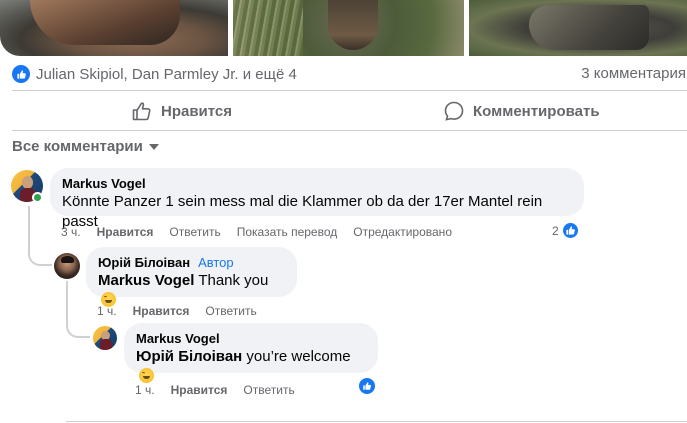 The height and width of the screenshot is (423, 687). Describe the element at coordinates (153, 146) in the screenshot. I see `caret-down-icon` at that location.